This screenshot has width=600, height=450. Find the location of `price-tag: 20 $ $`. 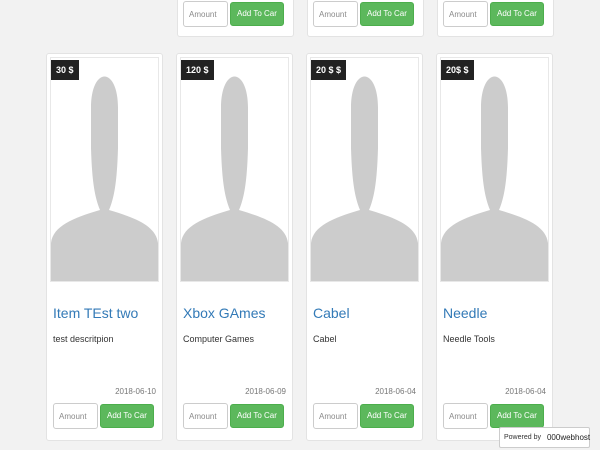

price-tag: 20 $ $ is located at coordinates (329, 70).